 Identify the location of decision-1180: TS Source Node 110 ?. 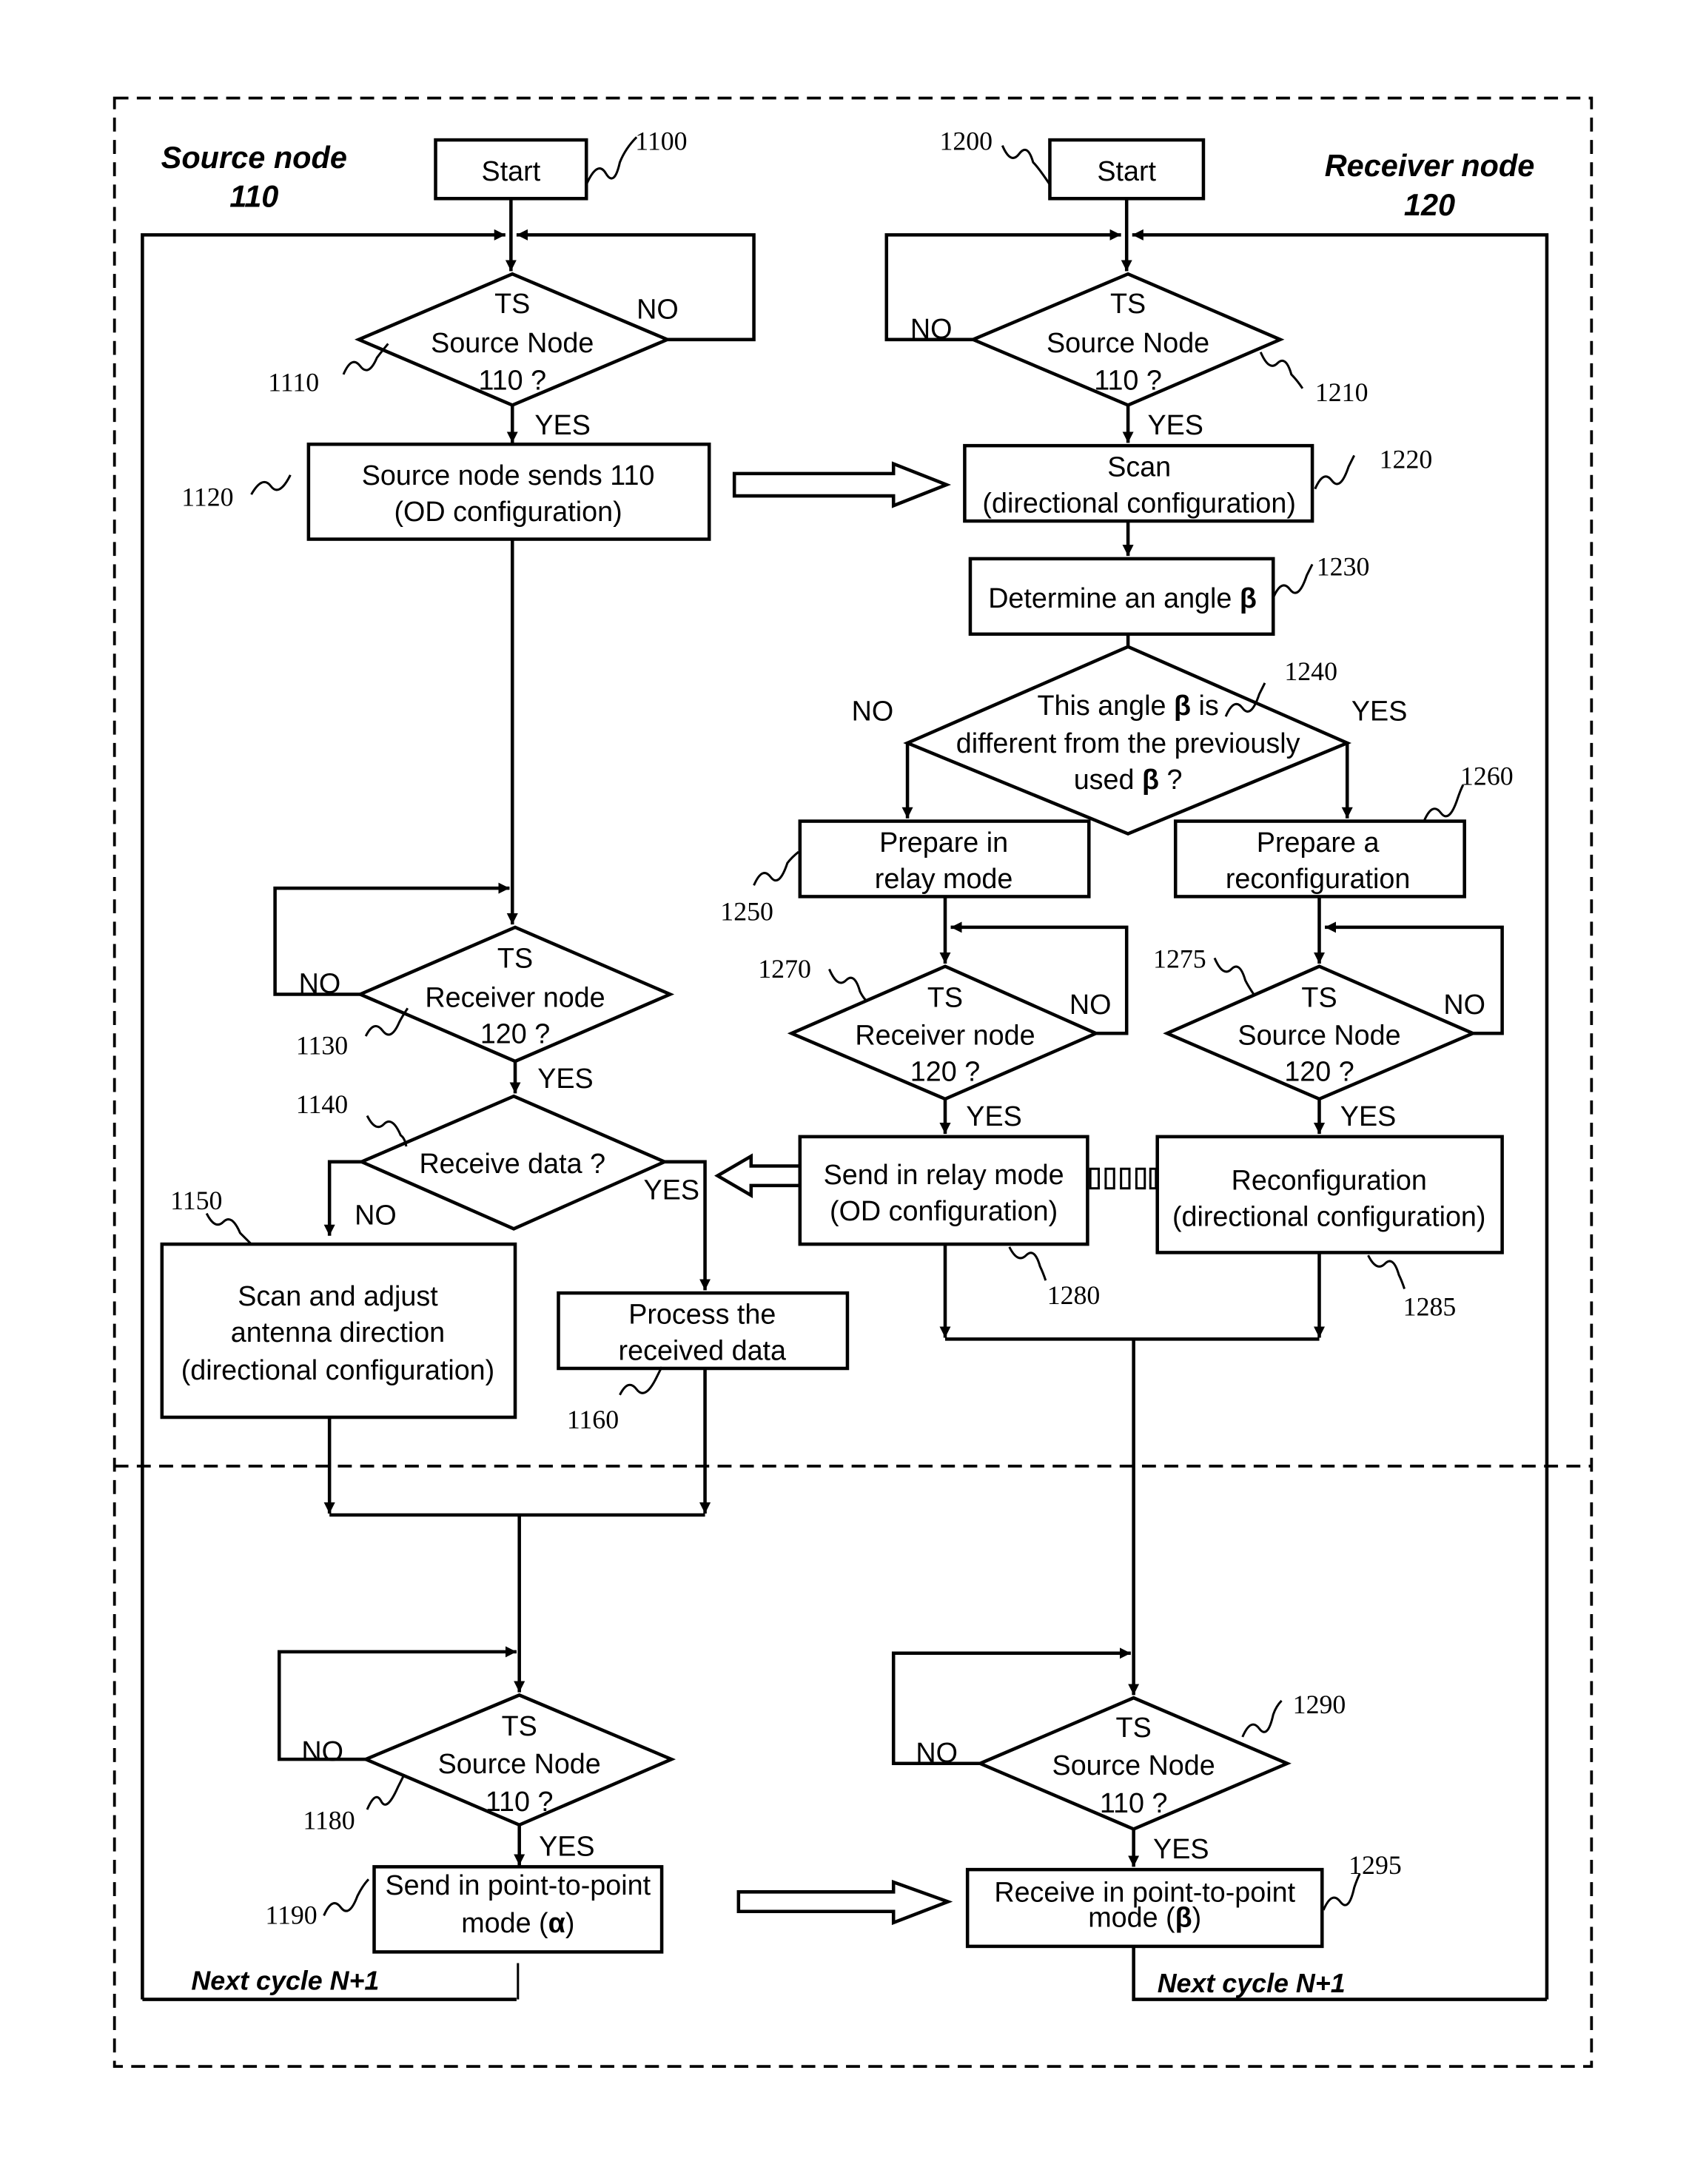
(518, 1760).